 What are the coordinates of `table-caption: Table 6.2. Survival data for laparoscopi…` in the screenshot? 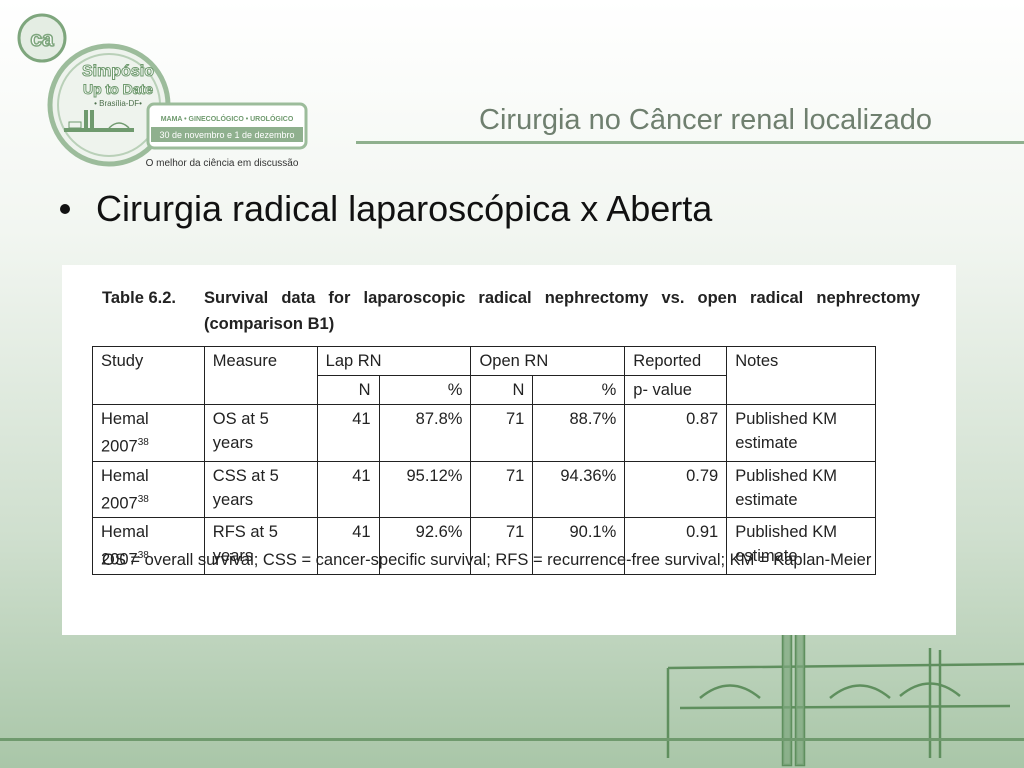 It's located at (511, 311).